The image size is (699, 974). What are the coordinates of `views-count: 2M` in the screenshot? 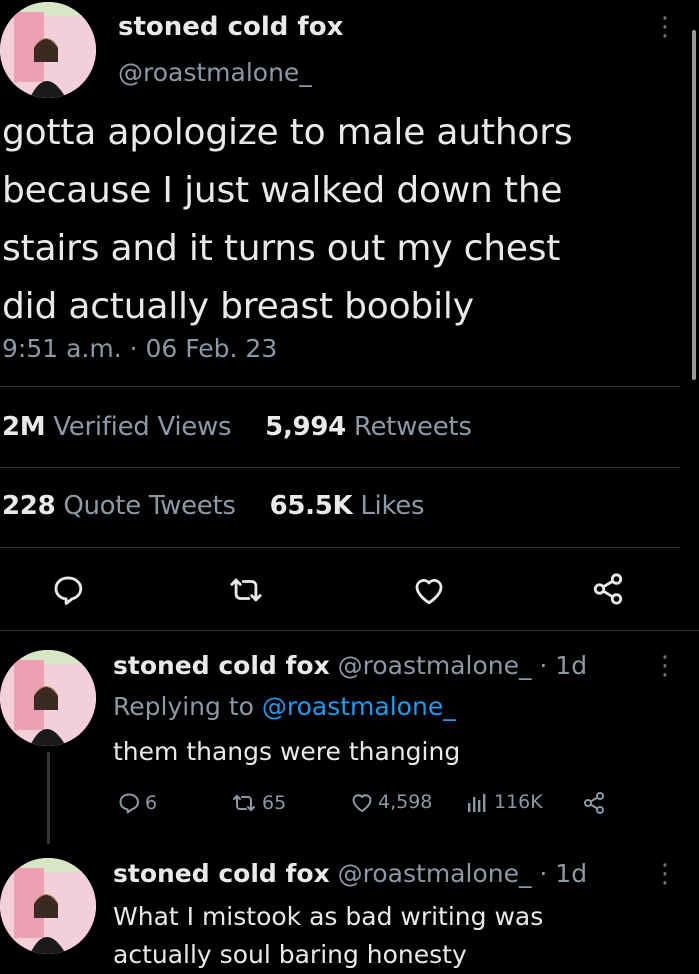 It's located at (24, 427).